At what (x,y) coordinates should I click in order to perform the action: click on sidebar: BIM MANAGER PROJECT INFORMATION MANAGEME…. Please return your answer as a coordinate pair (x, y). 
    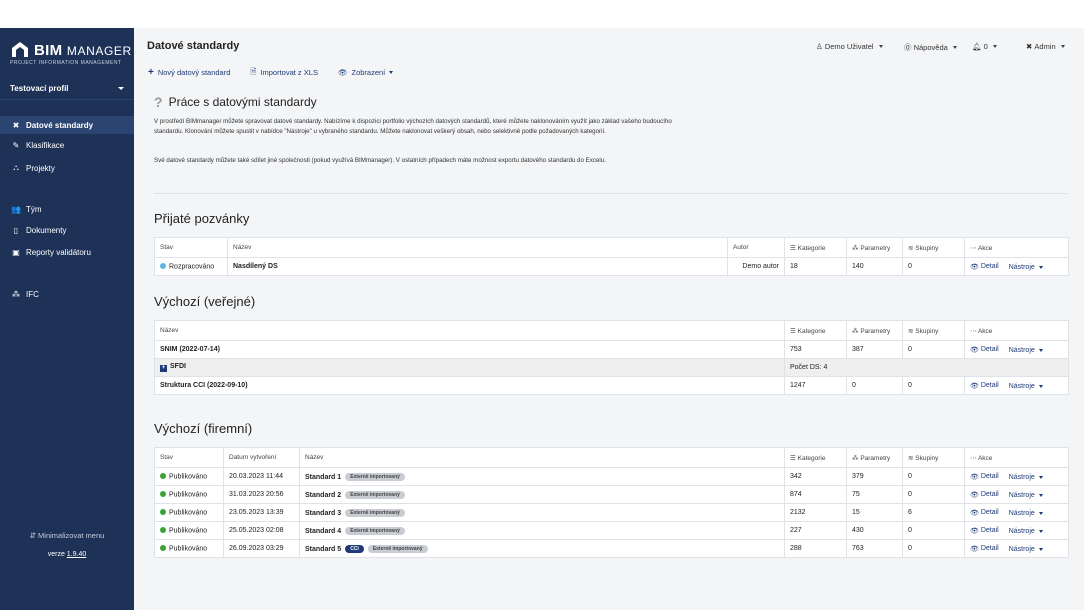
    Looking at the image, I should click on (67, 319).